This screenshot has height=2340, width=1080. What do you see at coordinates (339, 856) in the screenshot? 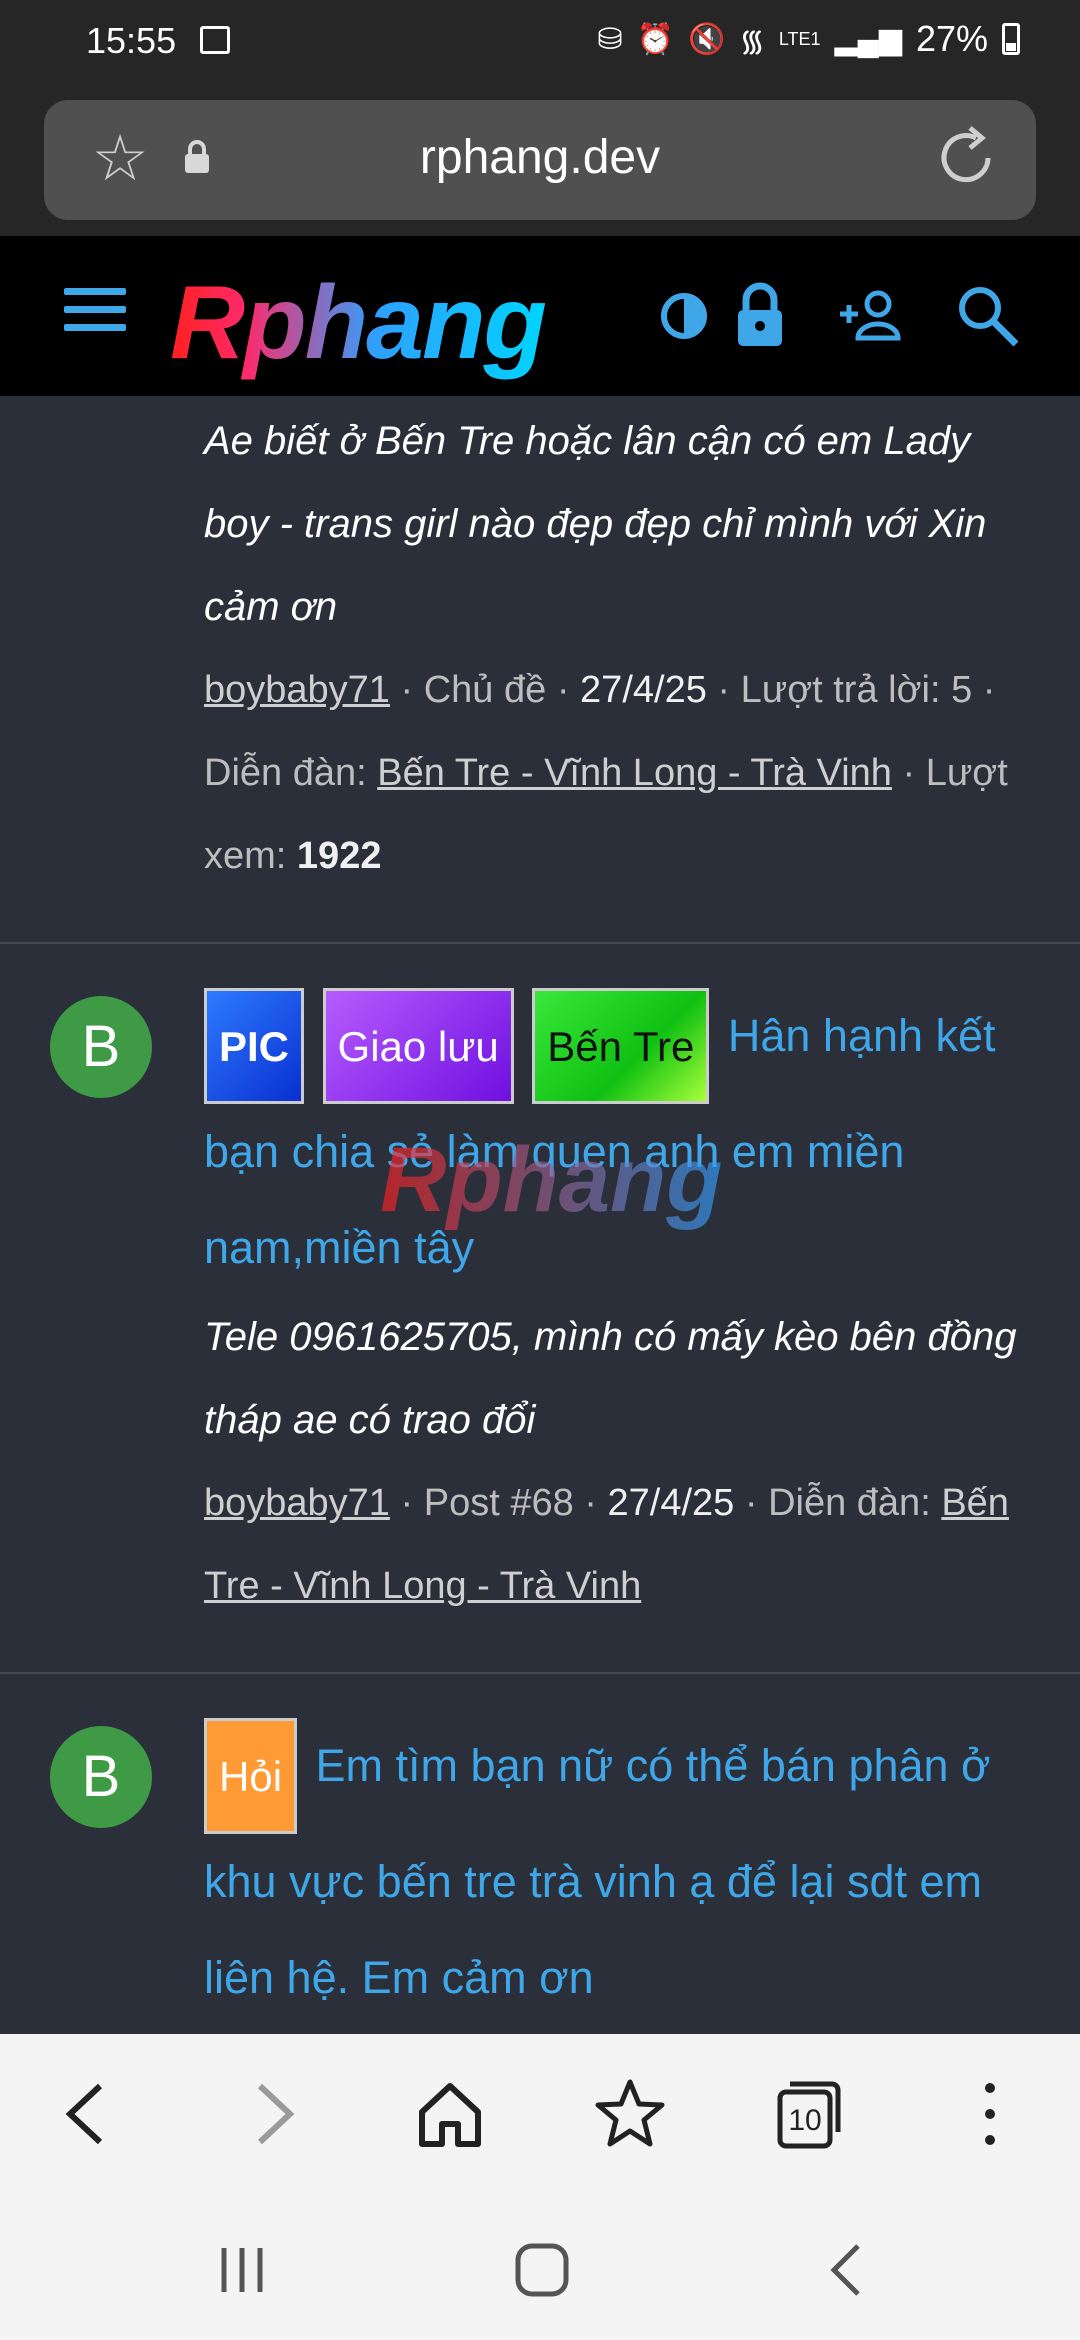
I see `views-count: 1922` at bounding box center [339, 856].